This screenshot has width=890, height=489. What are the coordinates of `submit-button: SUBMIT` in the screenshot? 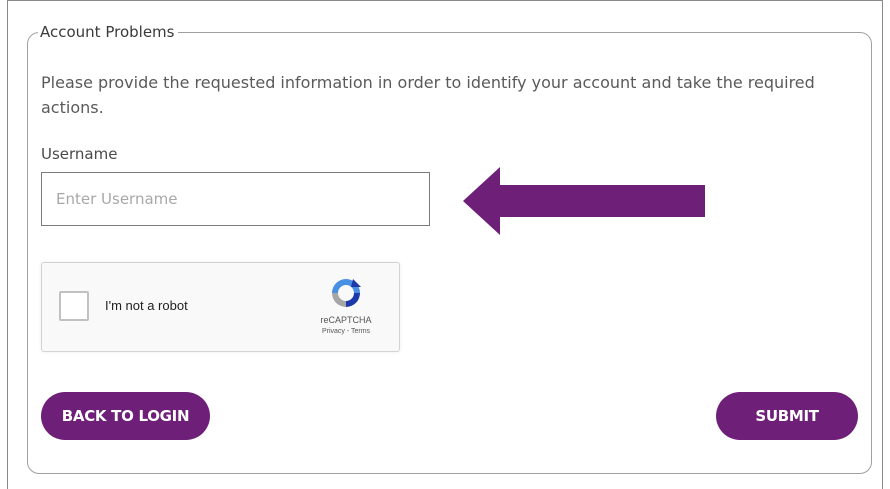 It's located at (787, 416).